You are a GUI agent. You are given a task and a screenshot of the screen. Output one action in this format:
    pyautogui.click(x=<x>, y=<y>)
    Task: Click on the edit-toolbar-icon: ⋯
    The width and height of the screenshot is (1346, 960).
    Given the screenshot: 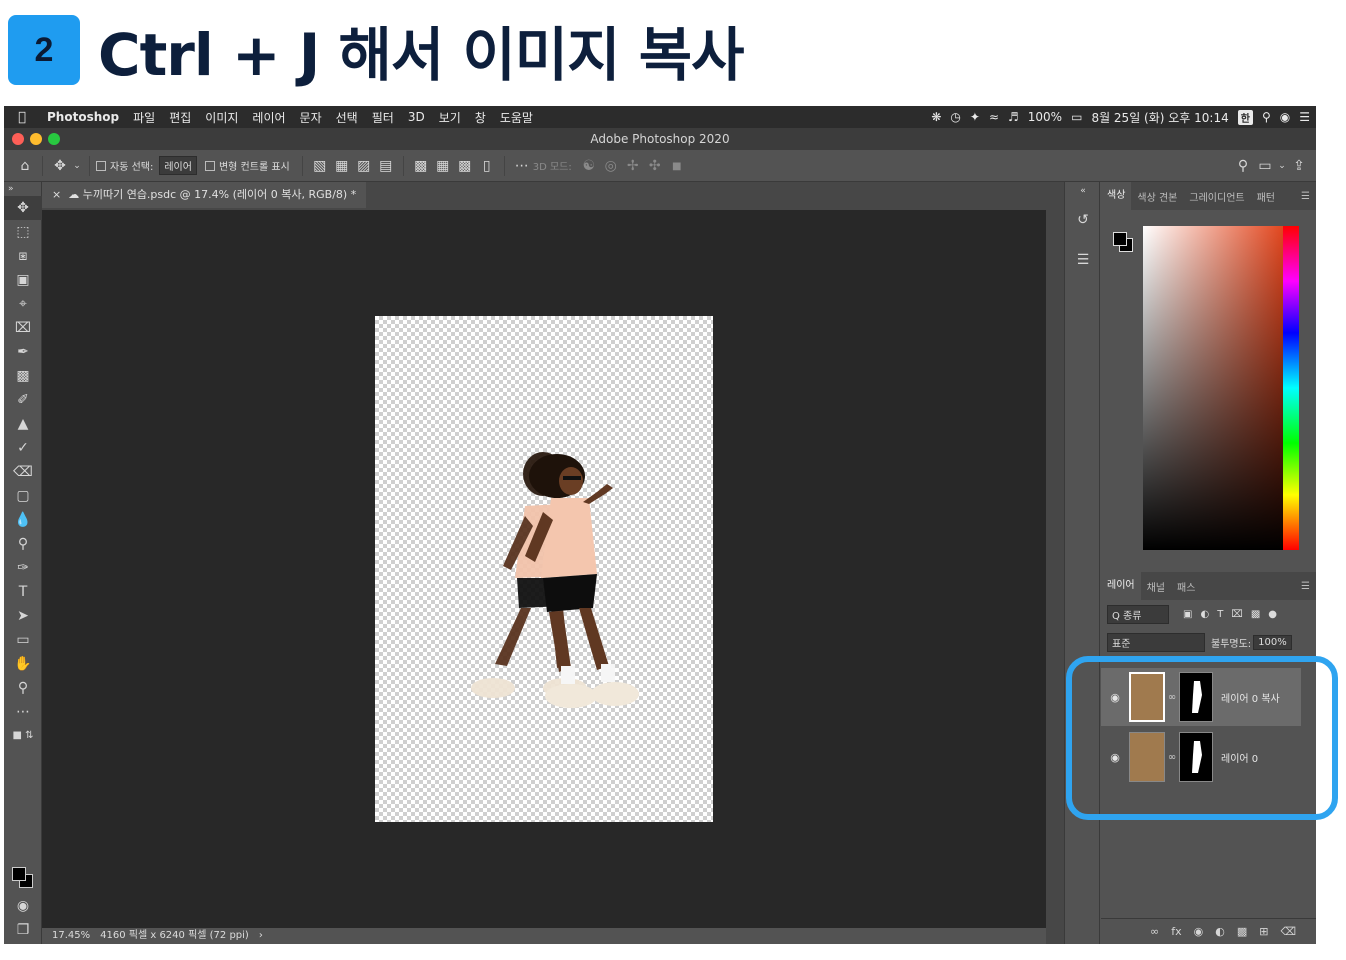 What is the action you would take?
    pyautogui.click(x=23, y=712)
    